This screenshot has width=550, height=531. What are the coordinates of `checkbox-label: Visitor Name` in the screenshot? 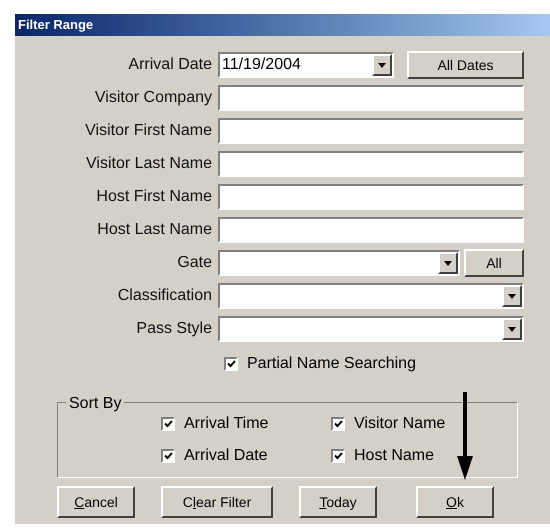 It's located at (400, 424).